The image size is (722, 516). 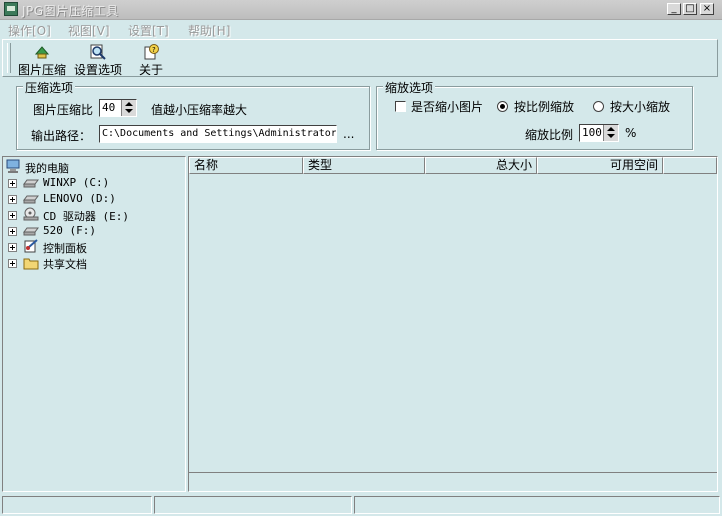 What do you see at coordinates (76, 182) in the screenshot?
I see `tree-label: WINXP (C:)` at bounding box center [76, 182].